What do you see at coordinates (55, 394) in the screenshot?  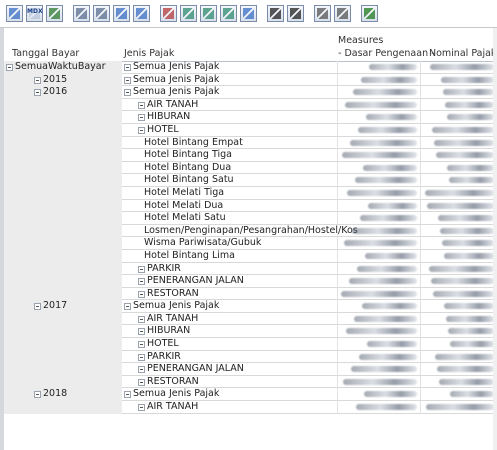 I see `tanggal-label: 2018` at bounding box center [55, 394].